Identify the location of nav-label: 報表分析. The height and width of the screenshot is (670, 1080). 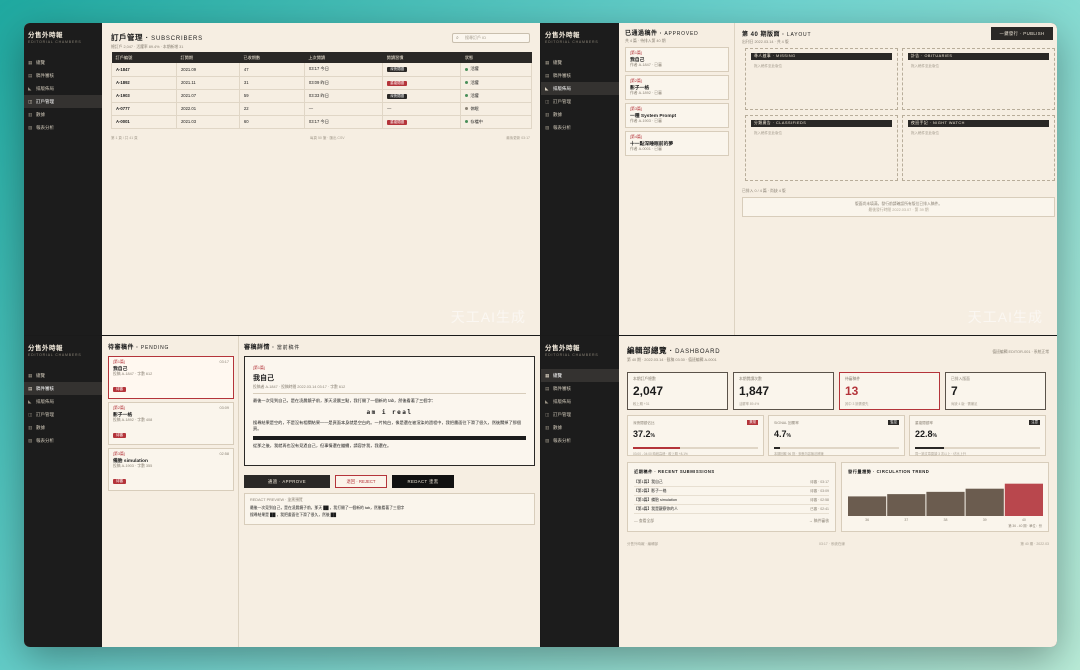
(45, 127).